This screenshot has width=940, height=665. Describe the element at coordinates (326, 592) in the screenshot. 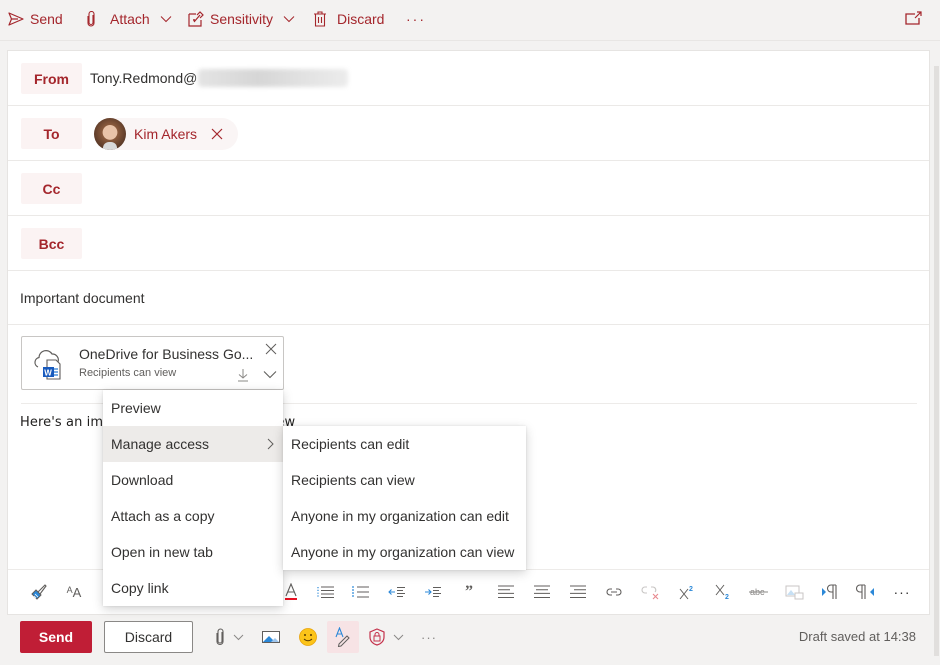

I see `bullets-button` at that location.